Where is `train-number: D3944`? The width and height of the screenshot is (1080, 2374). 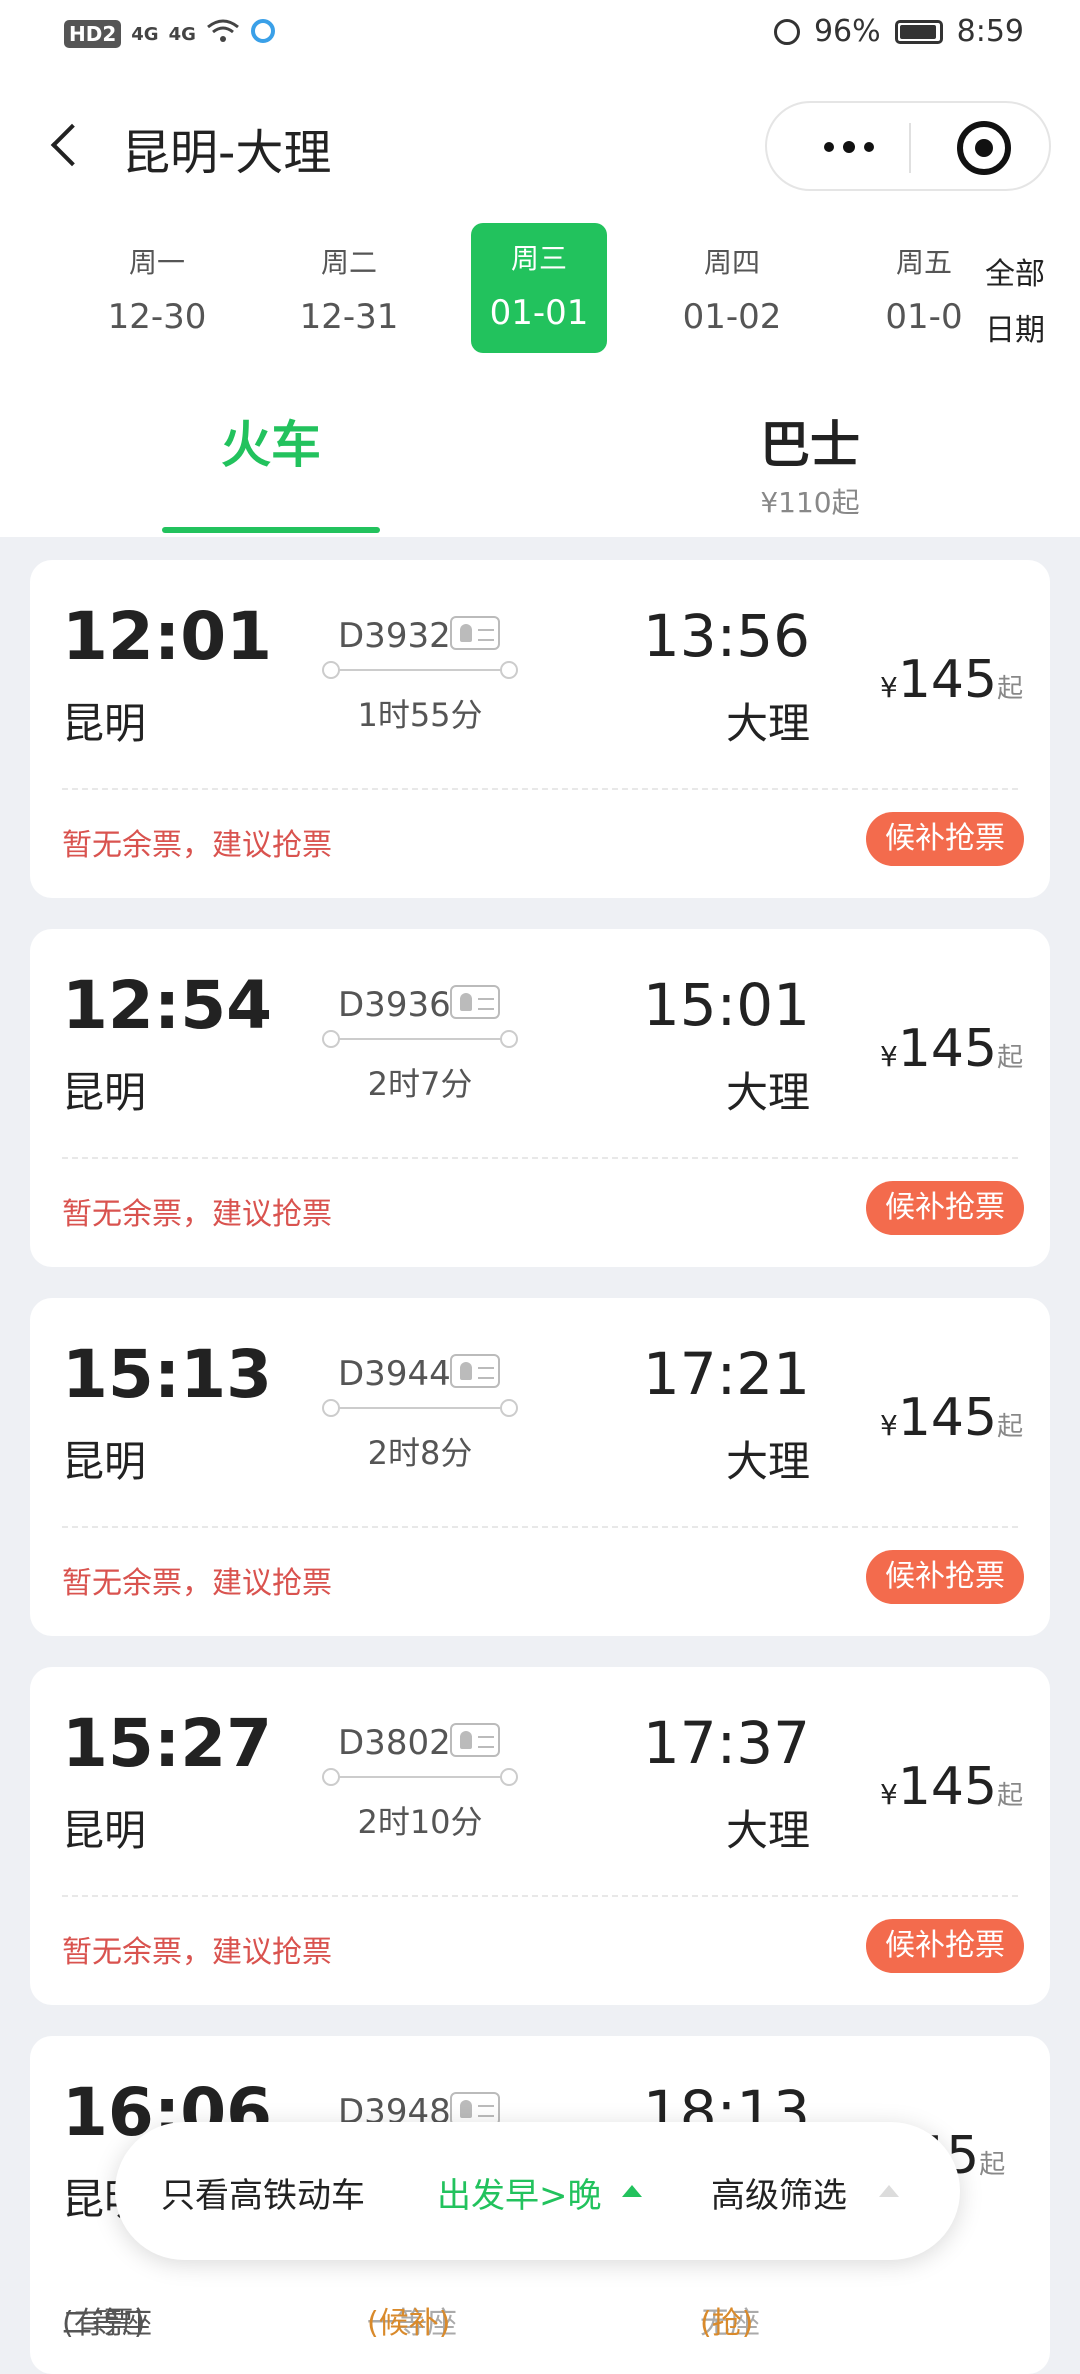 train-number: D3944 is located at coordinates (394, 1374).